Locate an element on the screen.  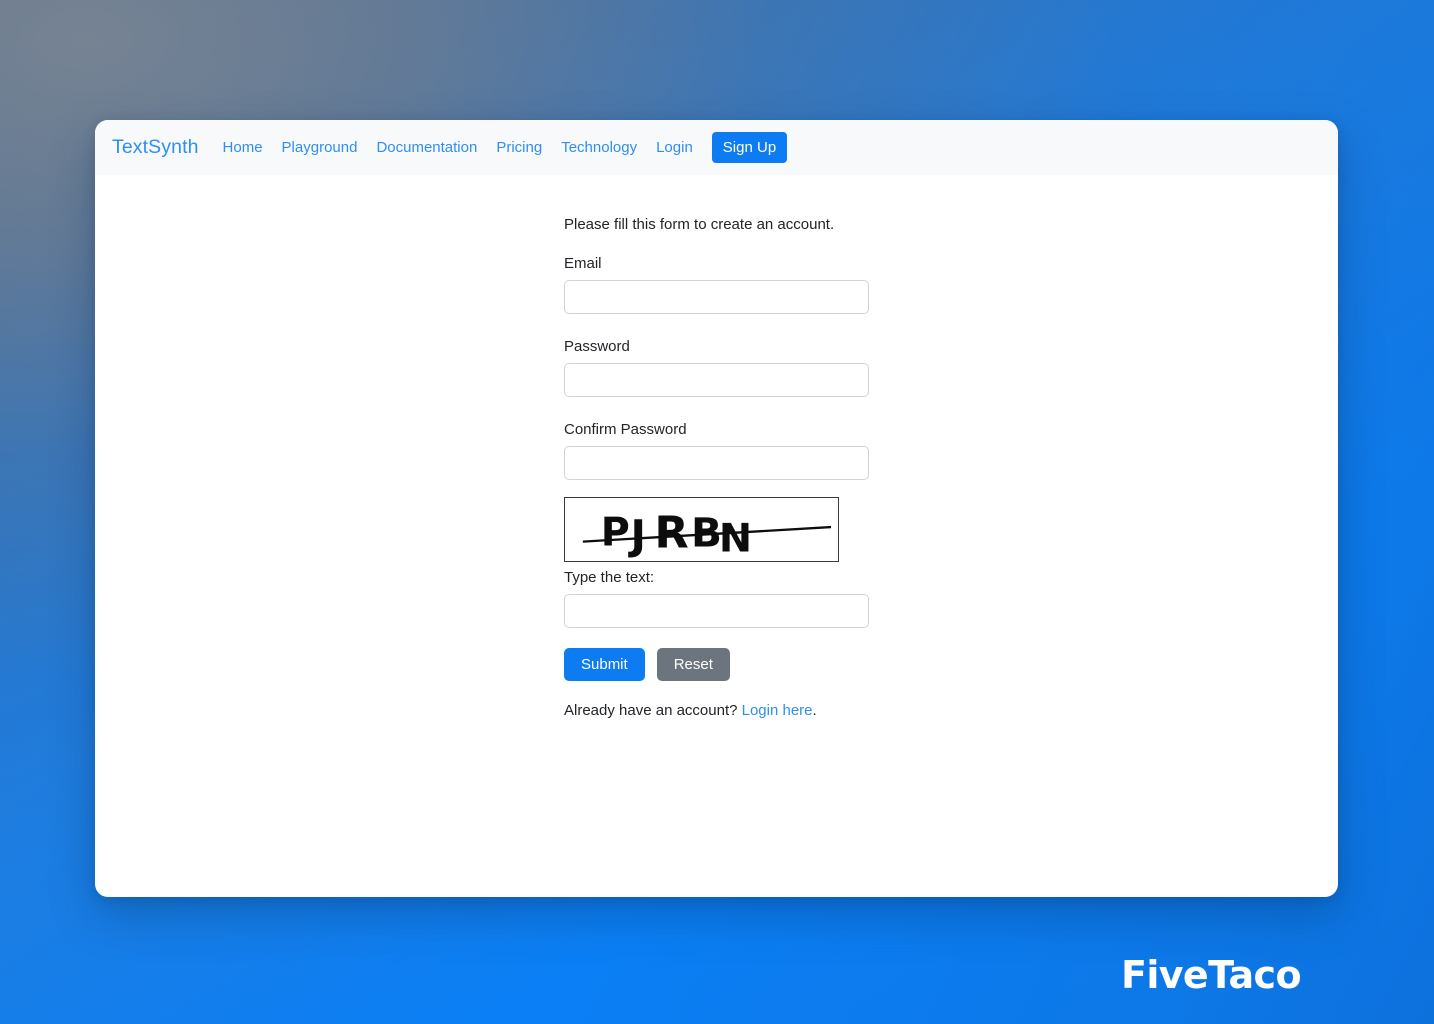
login-here-link: Login here is located at coordinates (777, 710).